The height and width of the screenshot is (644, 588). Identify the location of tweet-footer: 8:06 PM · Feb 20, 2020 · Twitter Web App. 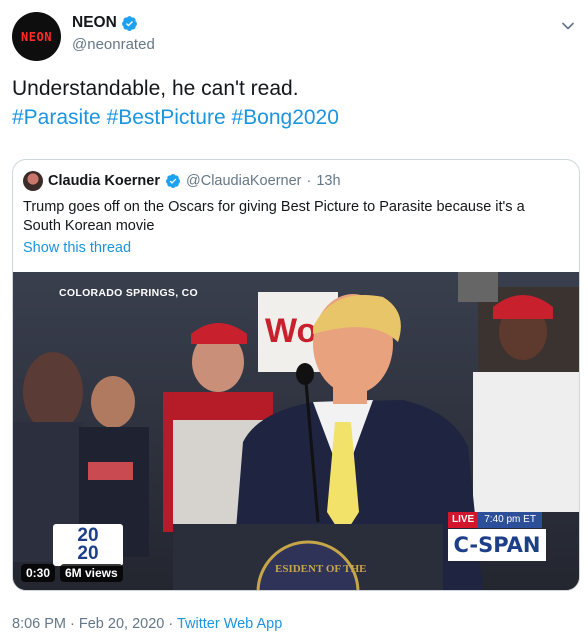
(147, 624).